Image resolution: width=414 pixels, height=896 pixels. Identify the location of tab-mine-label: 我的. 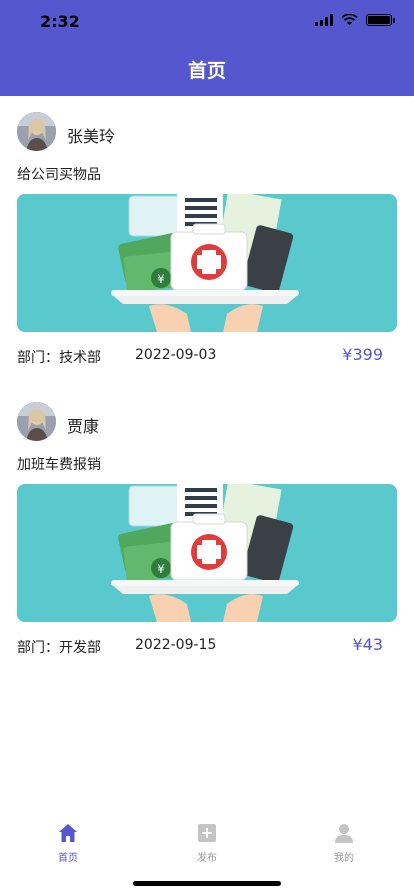
(344, 858).